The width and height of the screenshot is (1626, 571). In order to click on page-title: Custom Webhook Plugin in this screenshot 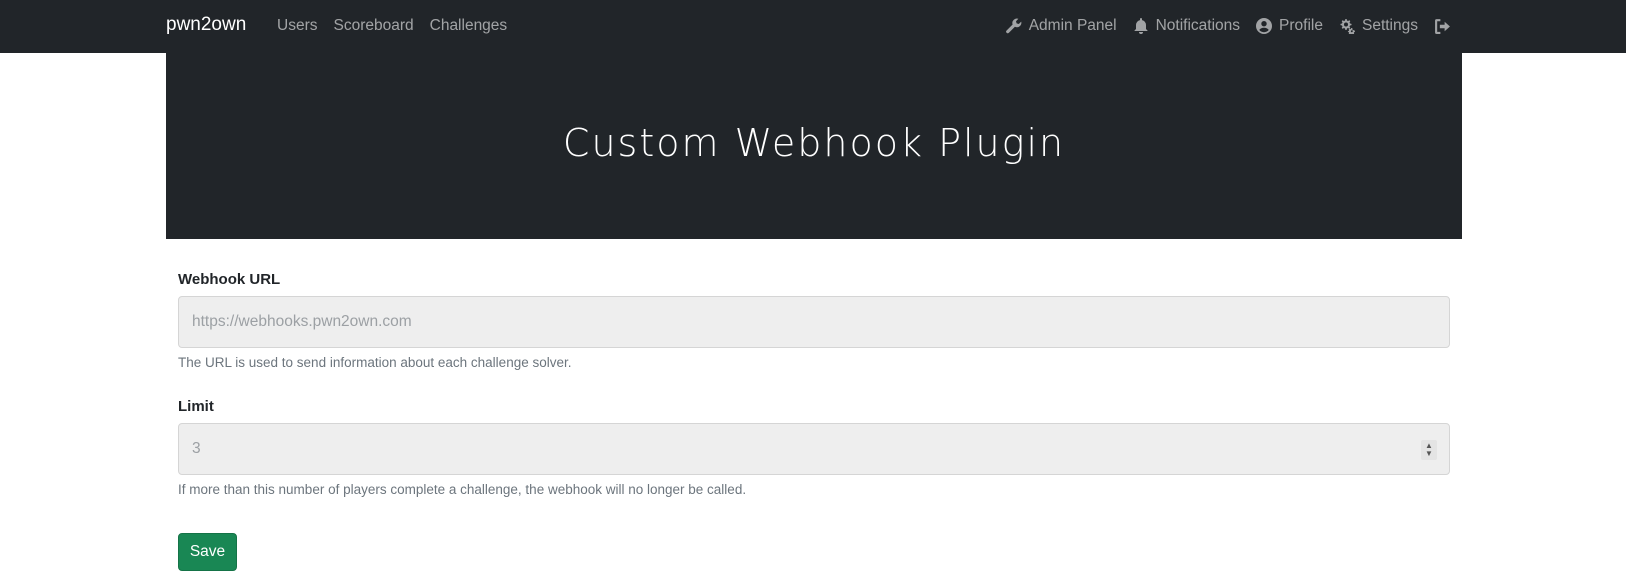, I will do `click(814, 143)`.